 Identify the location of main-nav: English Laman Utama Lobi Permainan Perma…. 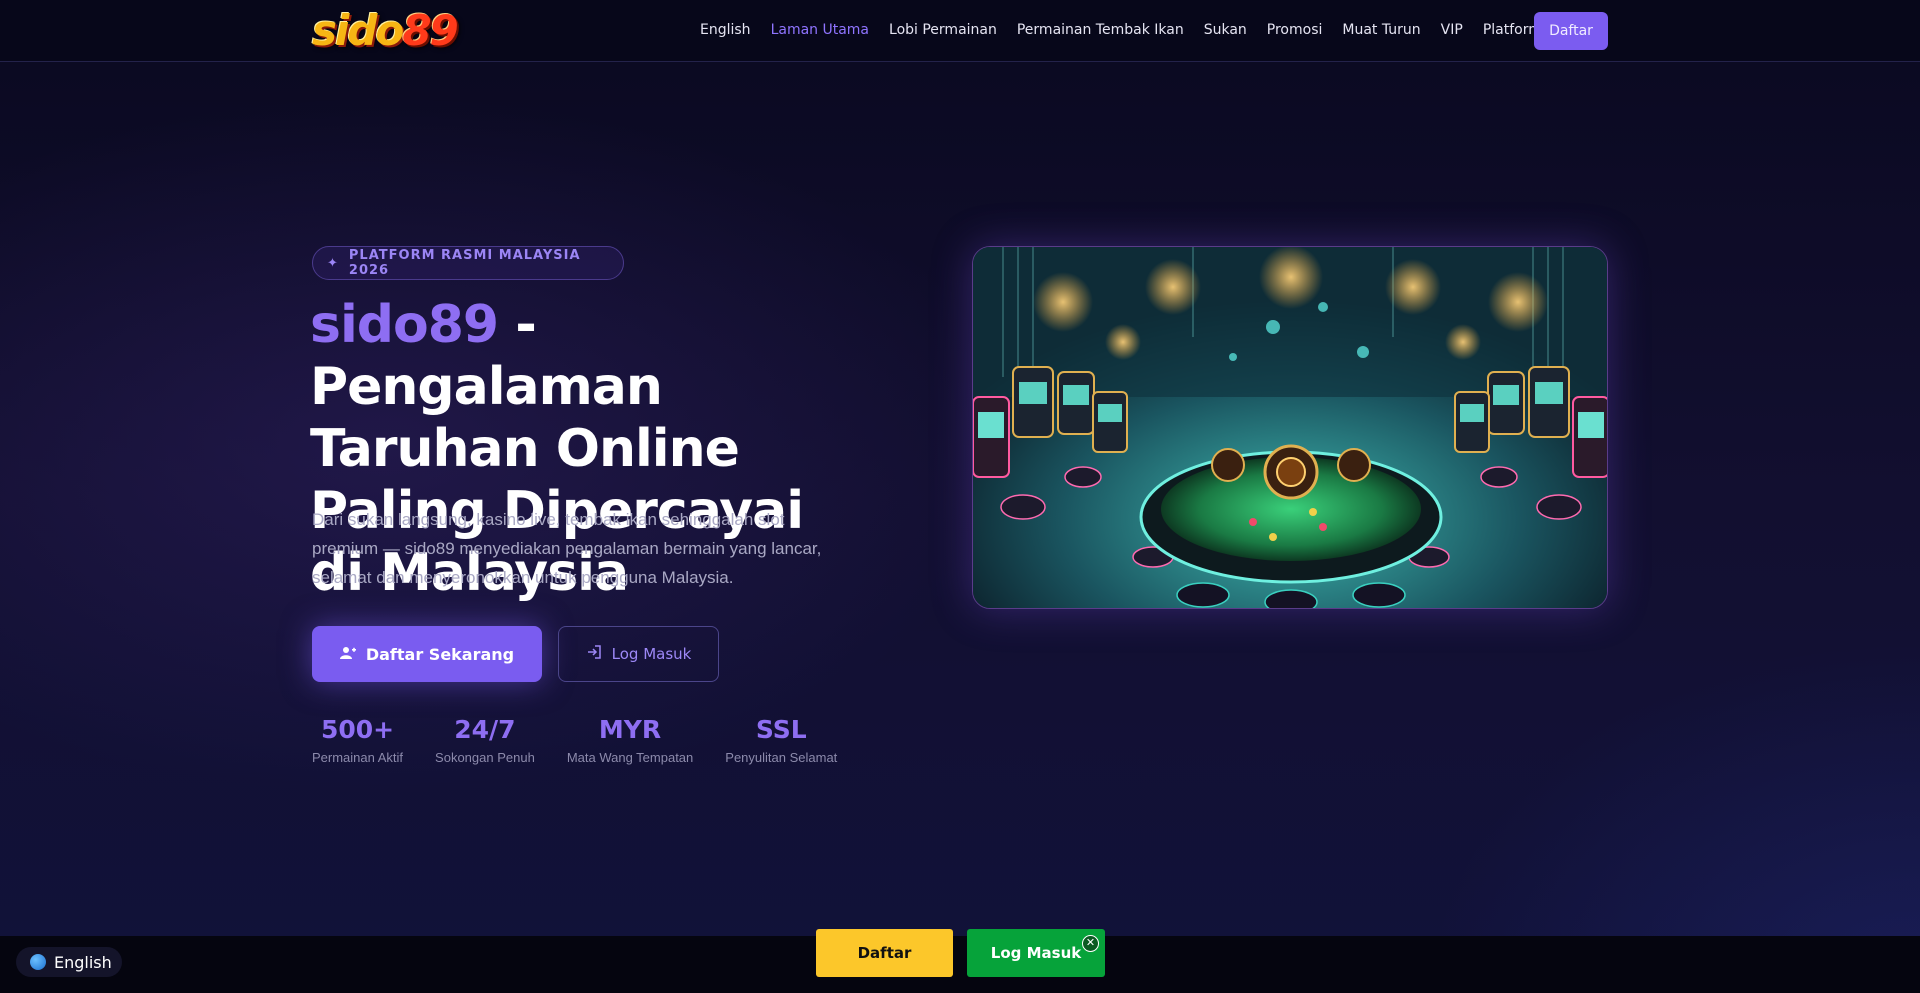
(1131, 30).